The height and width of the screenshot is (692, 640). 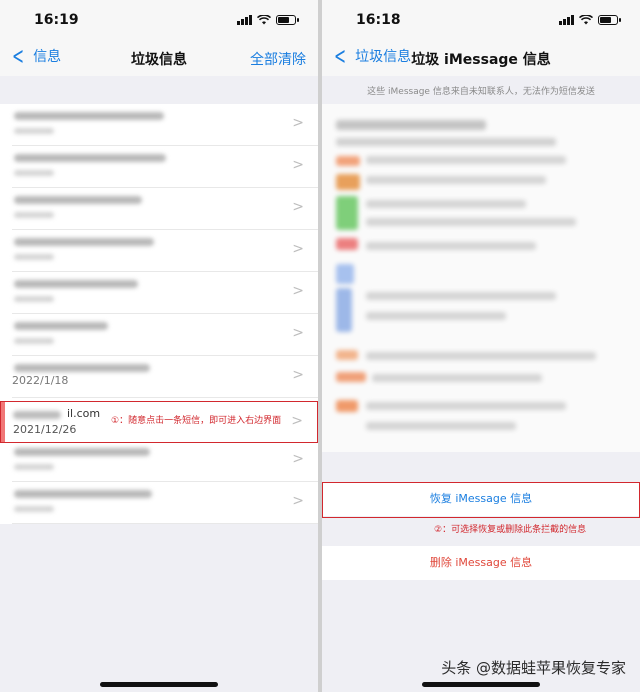 What do you see at coordinates (481, 20) in the screenshot?
I see `status-bar: 16:18` at bounding box center [481, 20].